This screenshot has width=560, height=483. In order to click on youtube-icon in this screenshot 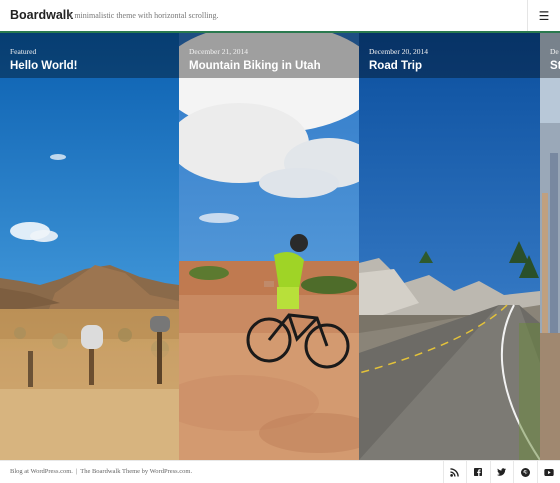, I will do `click(548, 472)`.